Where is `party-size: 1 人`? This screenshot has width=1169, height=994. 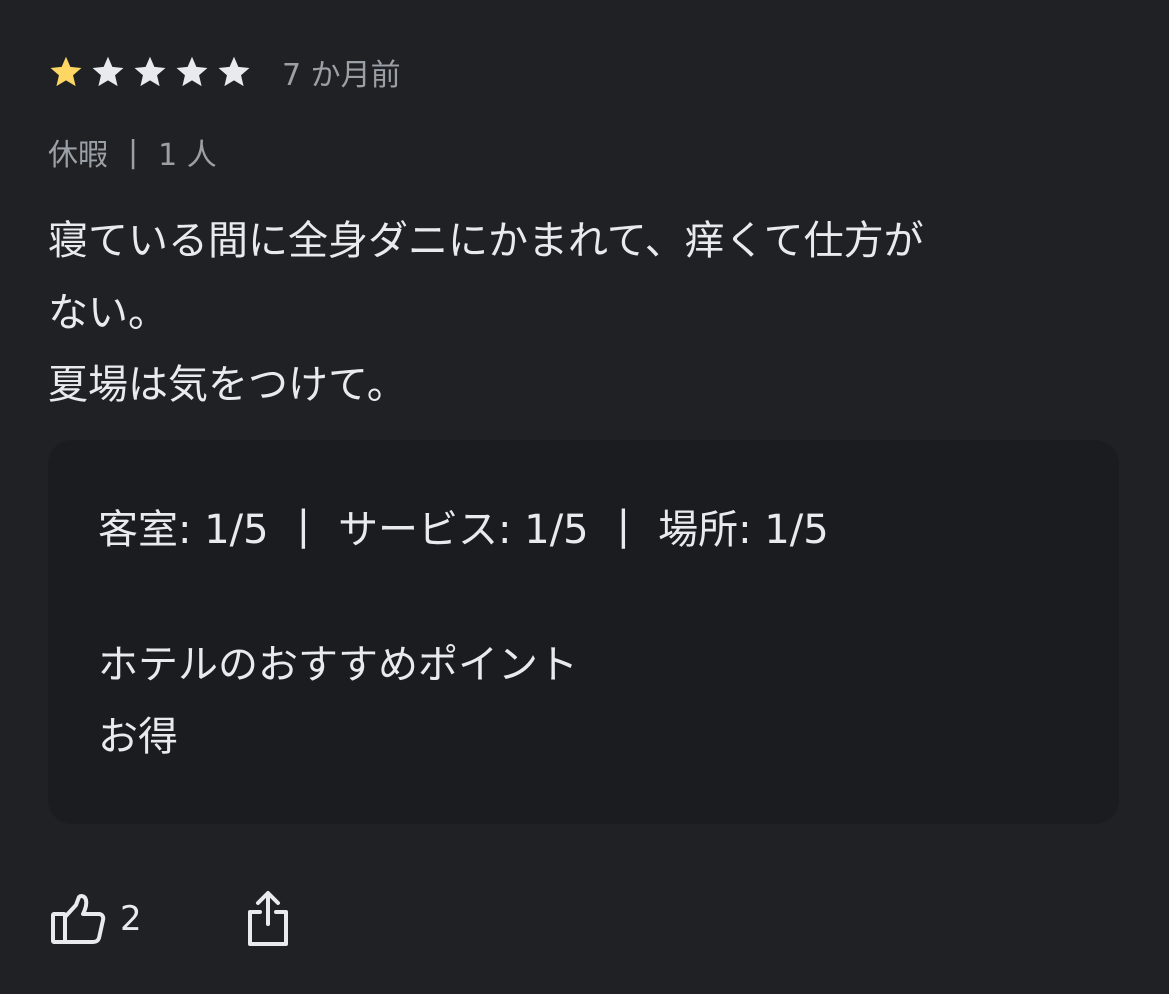
party-size: 1 人 is located at coordinates (187, 155).